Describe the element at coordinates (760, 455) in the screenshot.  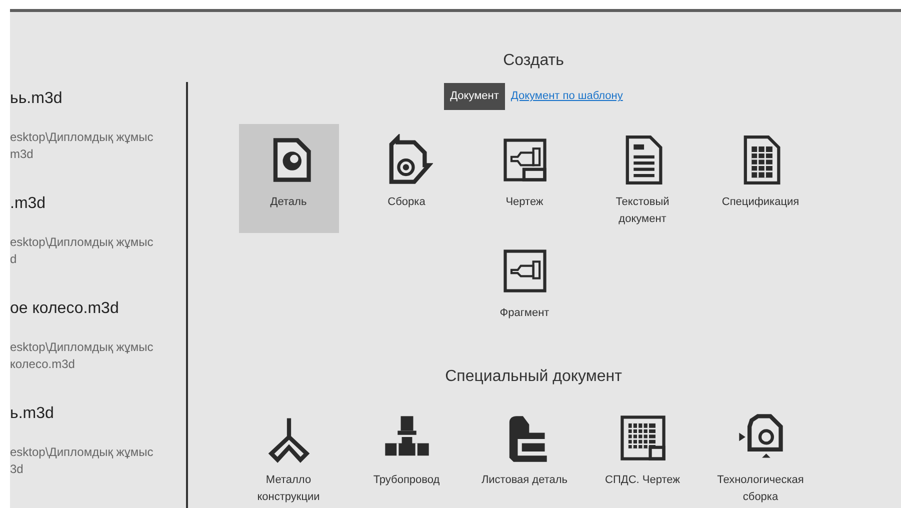
I see `document-type-tile: Технологическая сборка` at that location.